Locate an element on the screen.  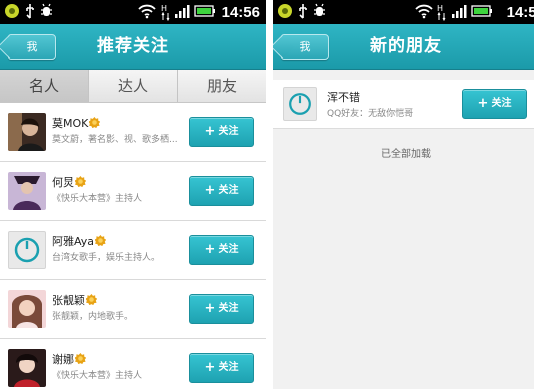
all-loaded-text: 已全部加载 is located at coordinates (406, 154).